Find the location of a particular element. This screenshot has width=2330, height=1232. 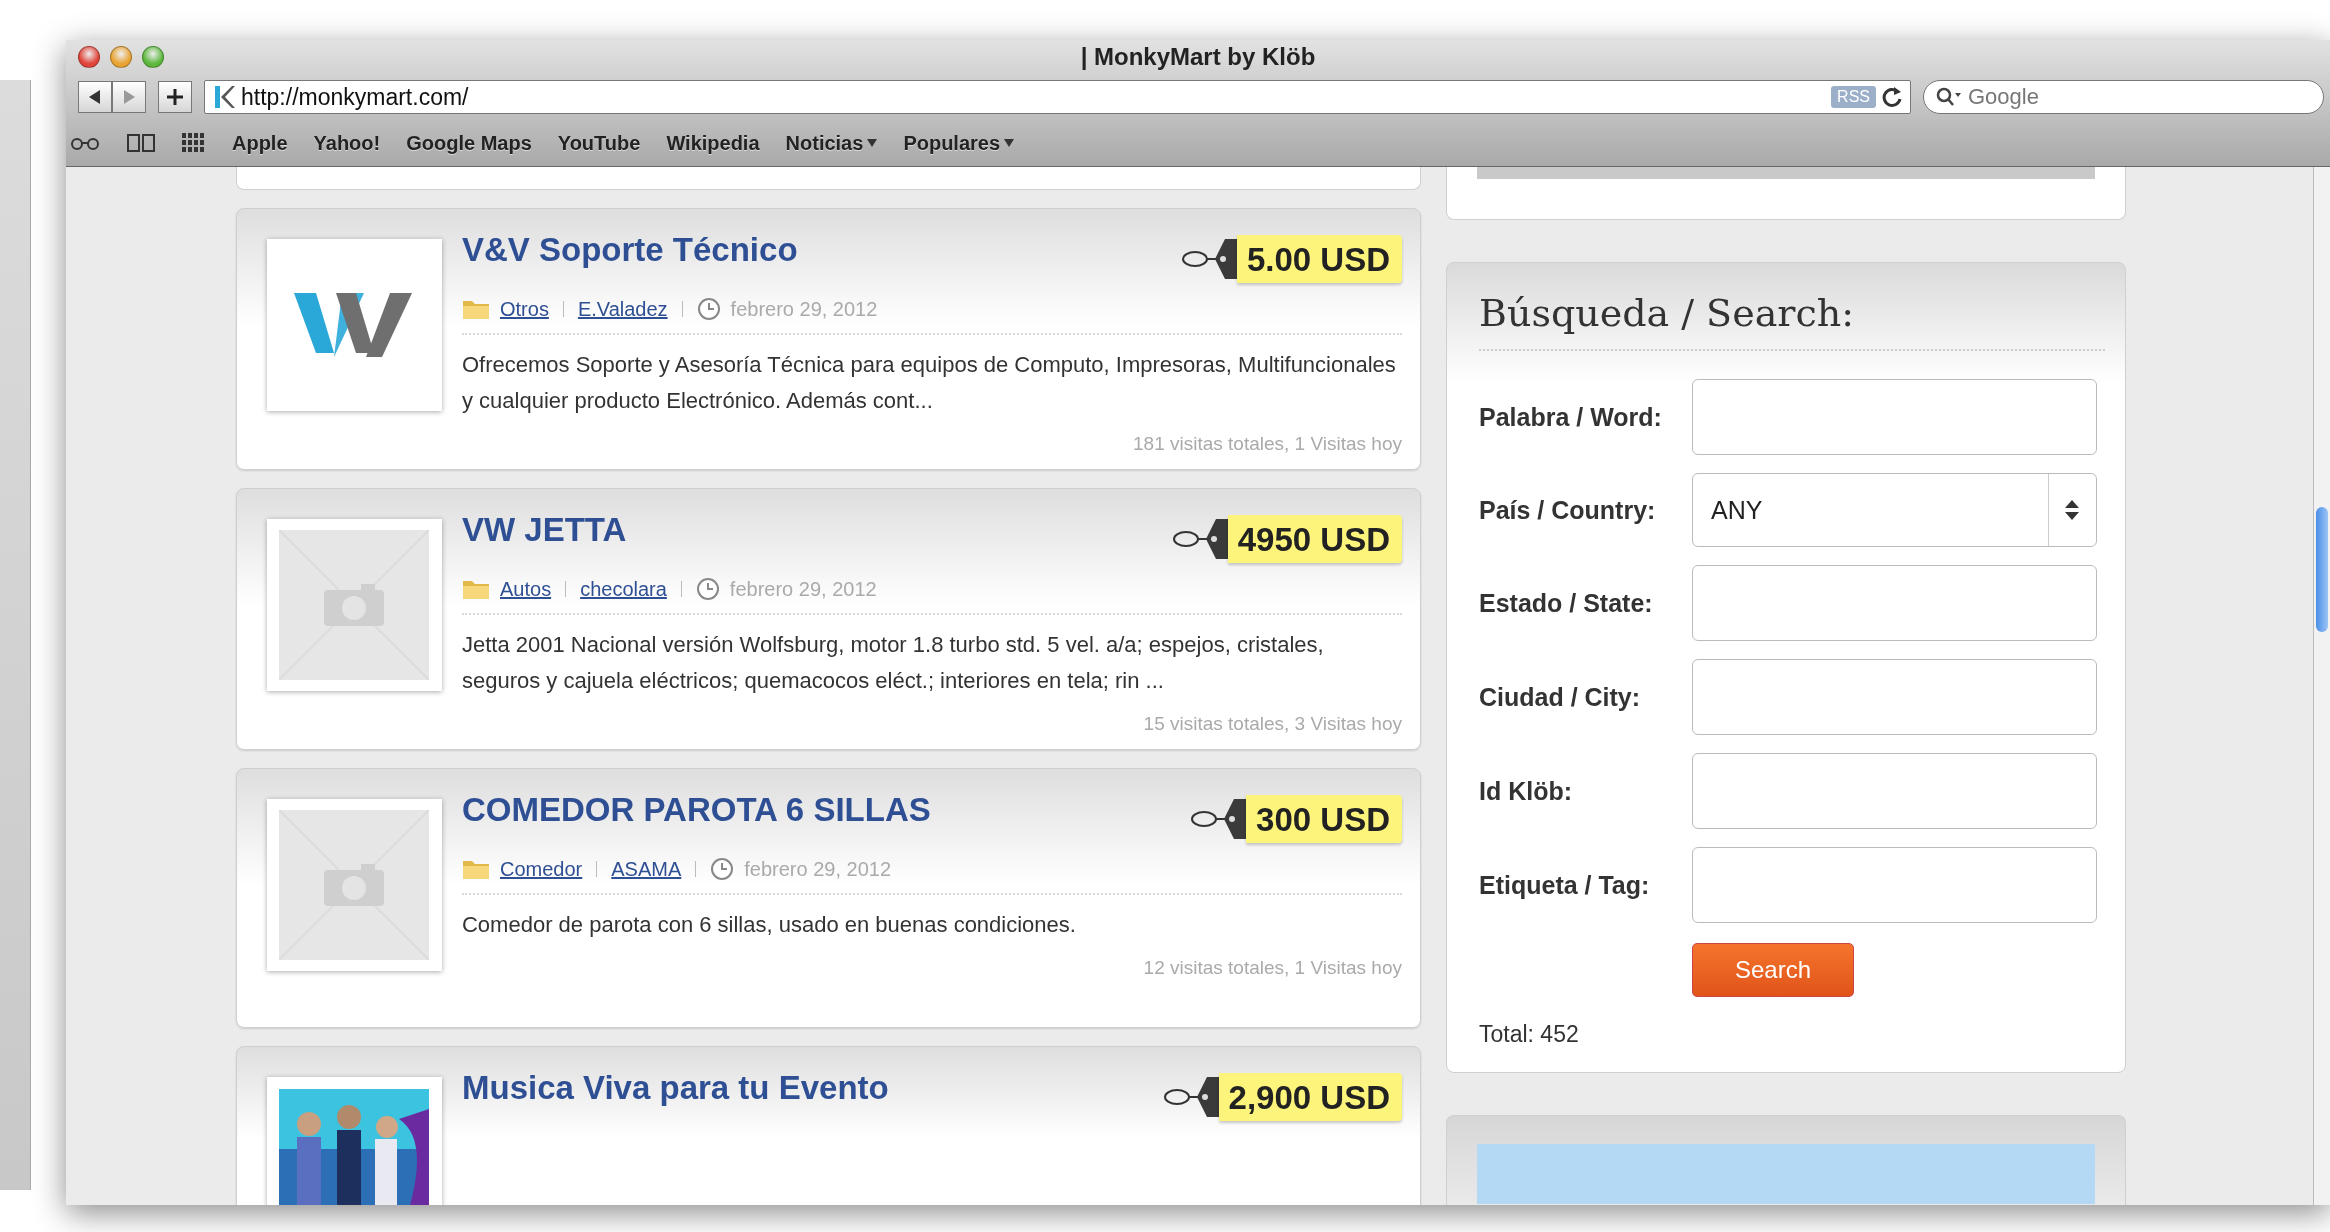

scroll-thumb is located at coordinates (2322, 569).